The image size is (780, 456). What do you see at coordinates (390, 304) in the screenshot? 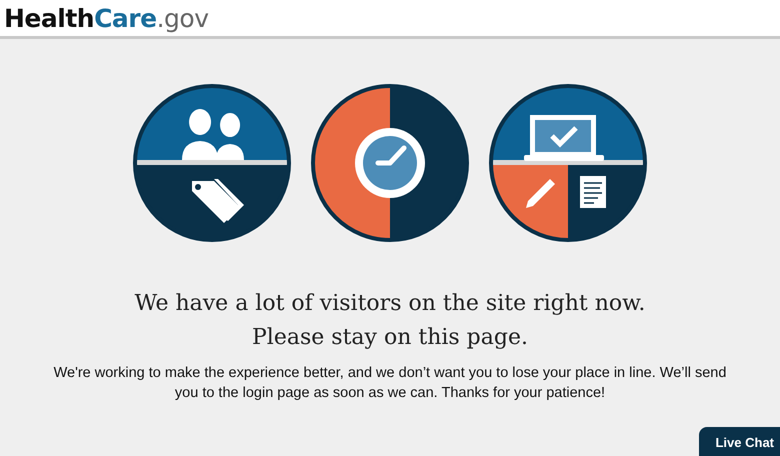
I see `headline-text: We have a lot of visitors on the site right now.` at bounding box center [390, 304].